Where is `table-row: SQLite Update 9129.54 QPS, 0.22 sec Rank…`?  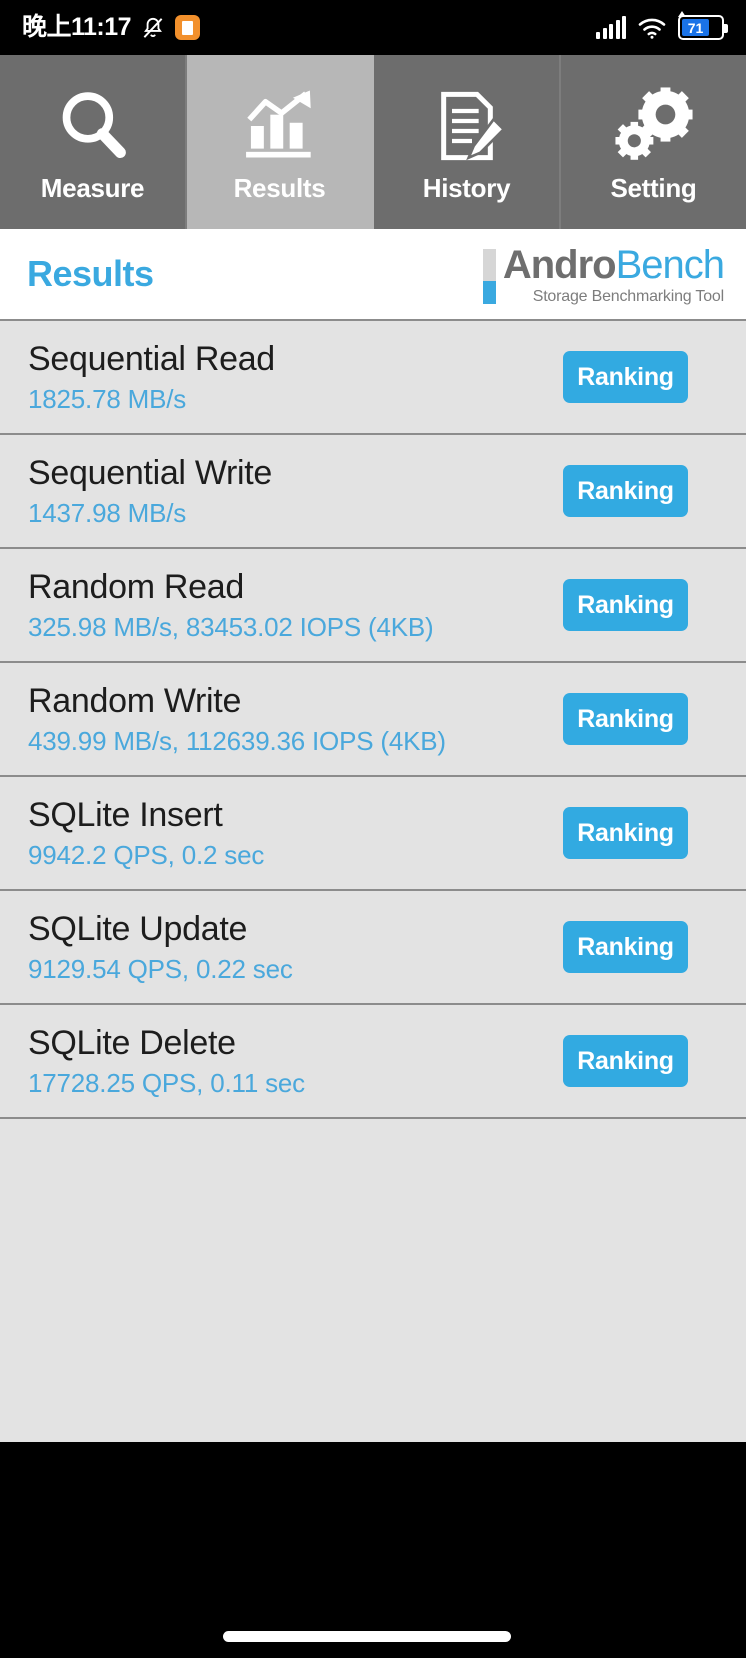
table-row: SQLite Update 9129.54 QPS, 0.22 sec Rank… is located at coordinates (373, 948).